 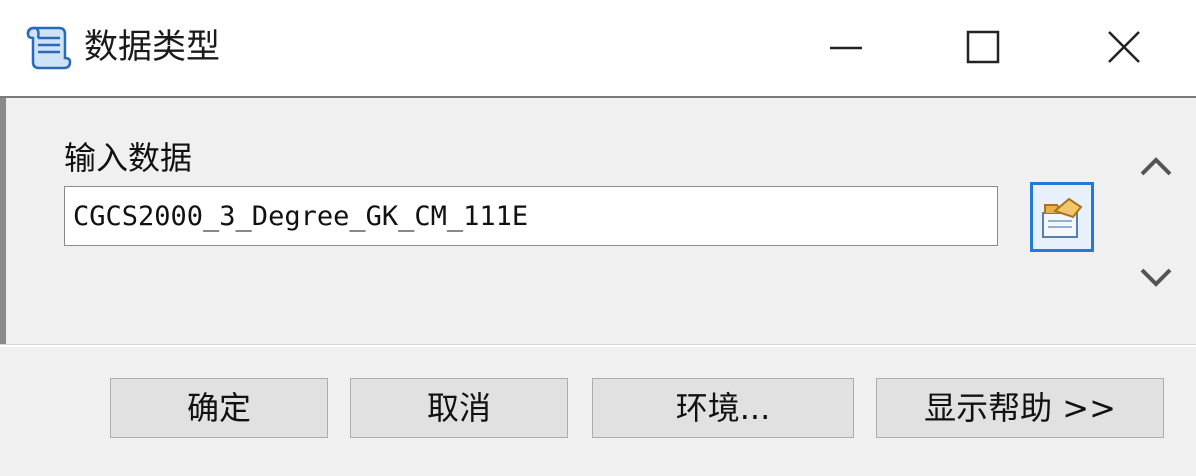 I want to click on divider, so click(x=598, y=345).